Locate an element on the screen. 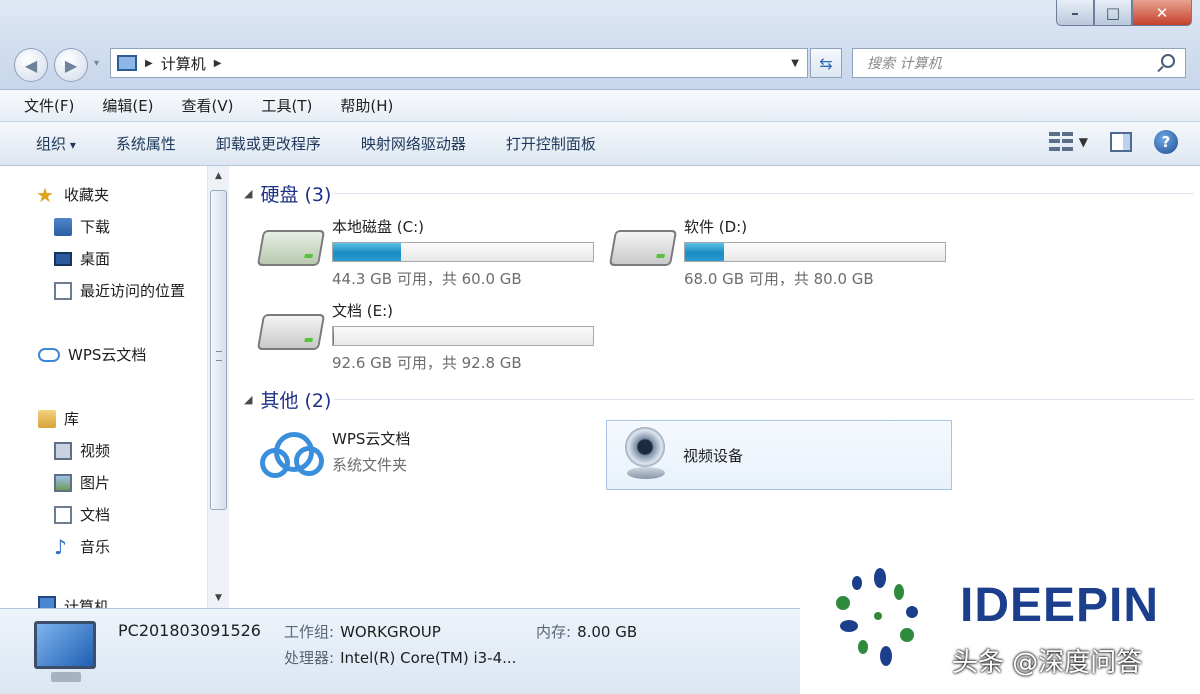  forward-button: ▶ is located at coordinates (71, 65).